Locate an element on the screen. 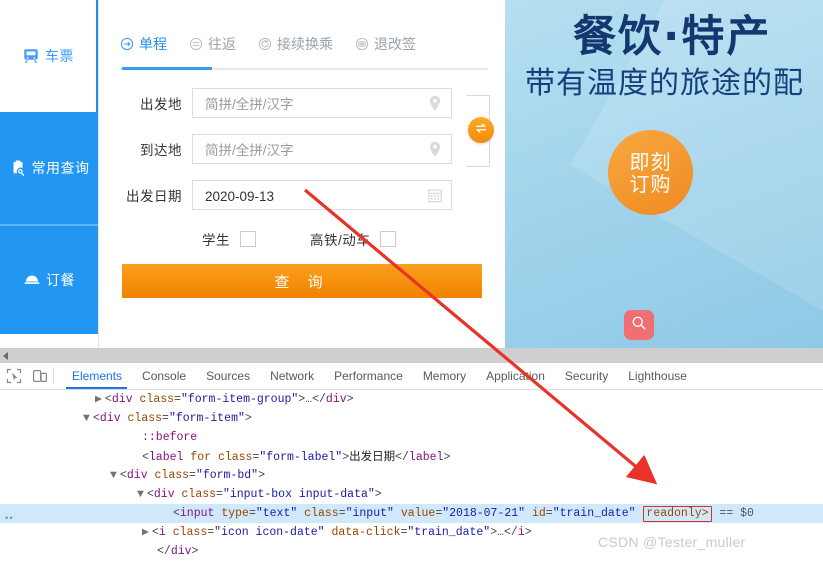 This screenshot has height=562, width=823. to-input-box is located at coordinates (322, 149).